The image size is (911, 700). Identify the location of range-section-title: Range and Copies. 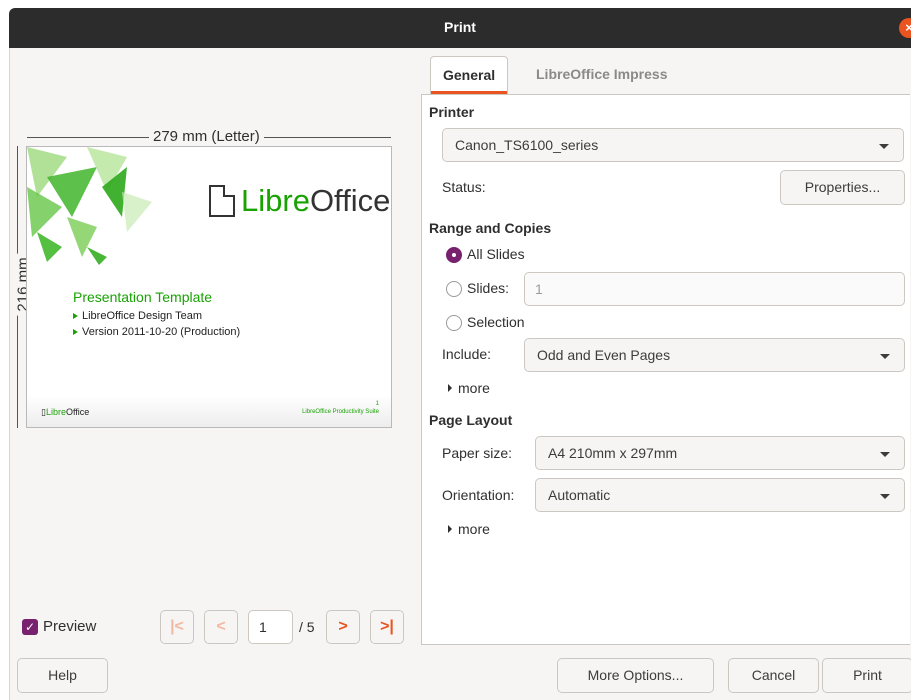
(490, 228).